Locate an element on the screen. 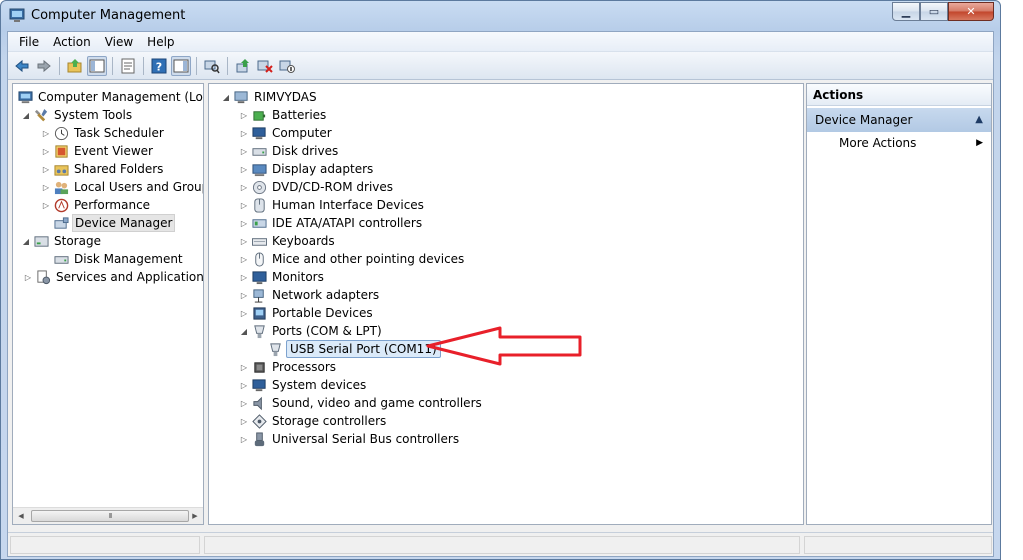 The height and width of the screenshot is (560, 1023). help-button: ? is located at coordinates (159, 66).